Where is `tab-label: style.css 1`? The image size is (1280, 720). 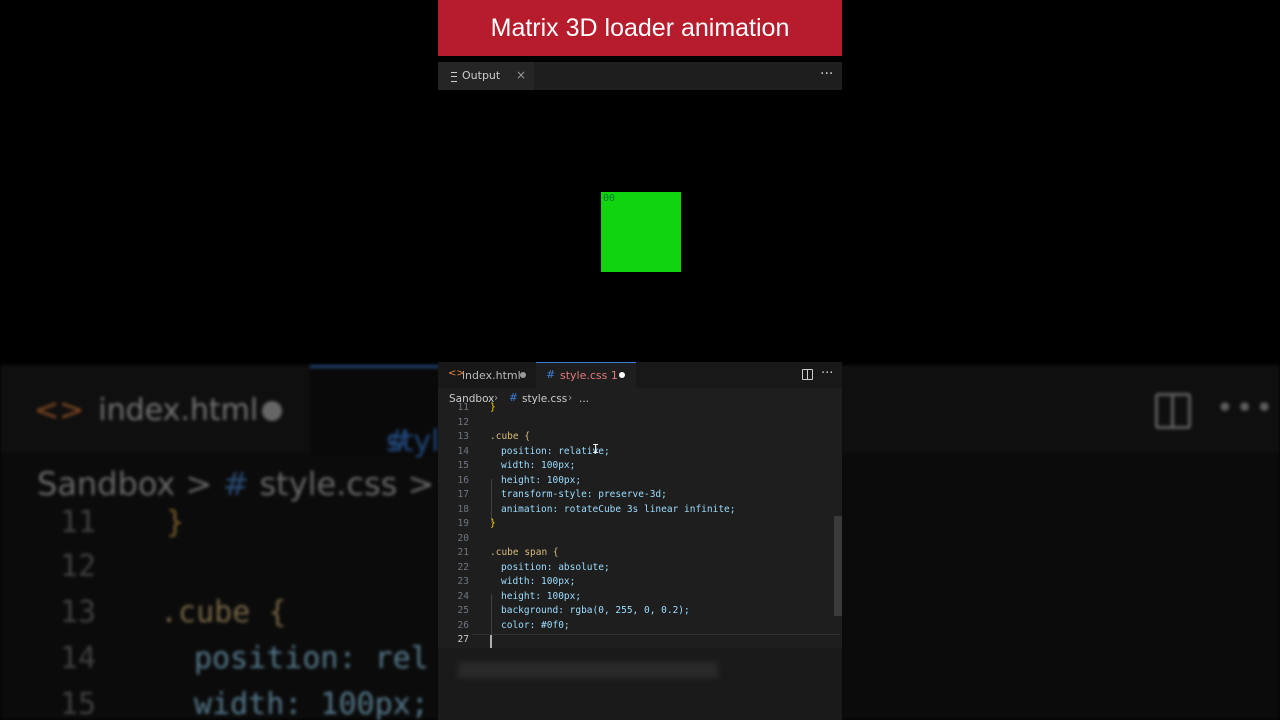 tab-label: style.css 1 is located at coordinates (589, 375).